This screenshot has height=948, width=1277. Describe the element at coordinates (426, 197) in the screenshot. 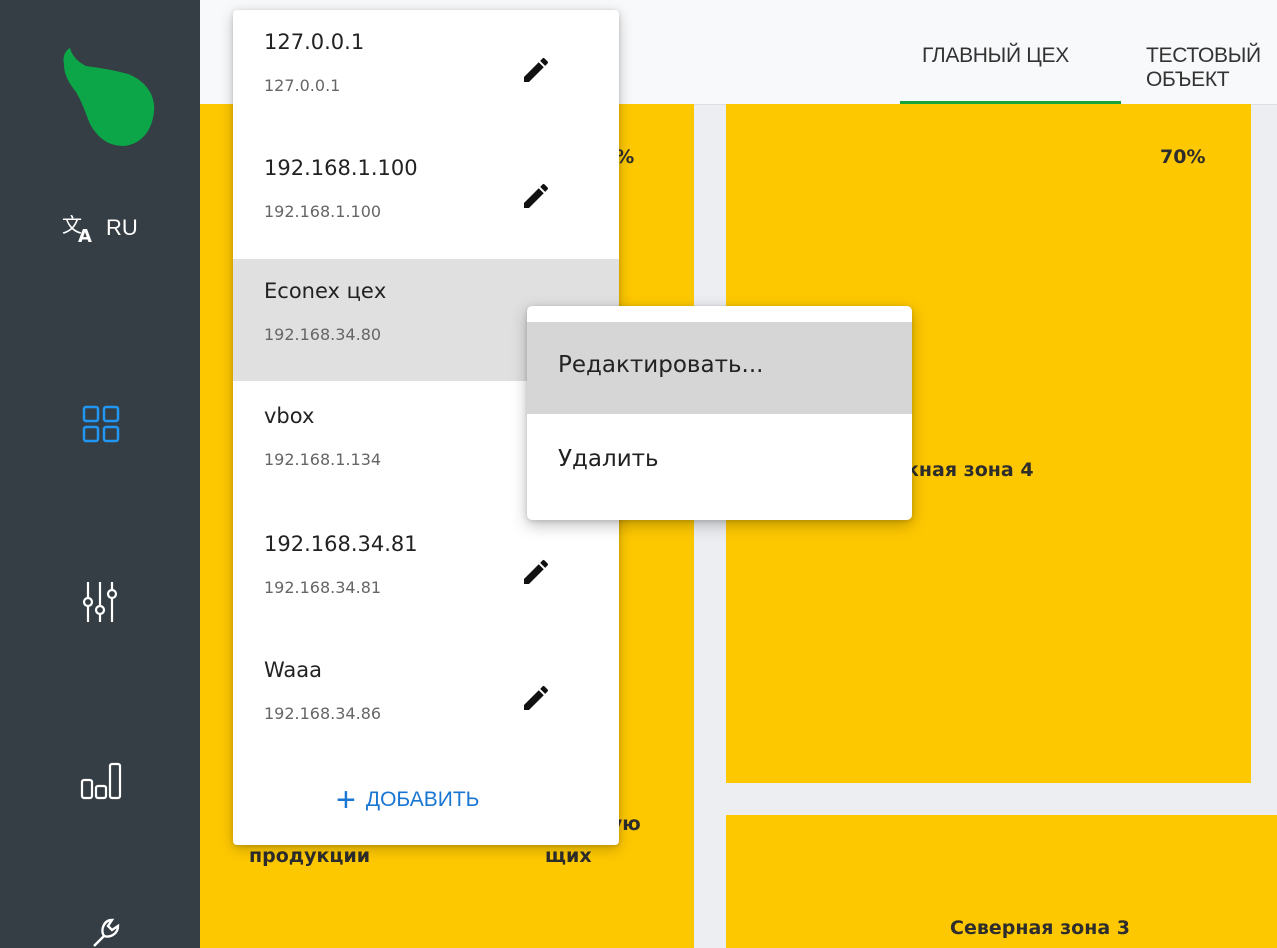

I see `server-item: 192.168.1.100 192.168.1.100` at that location.